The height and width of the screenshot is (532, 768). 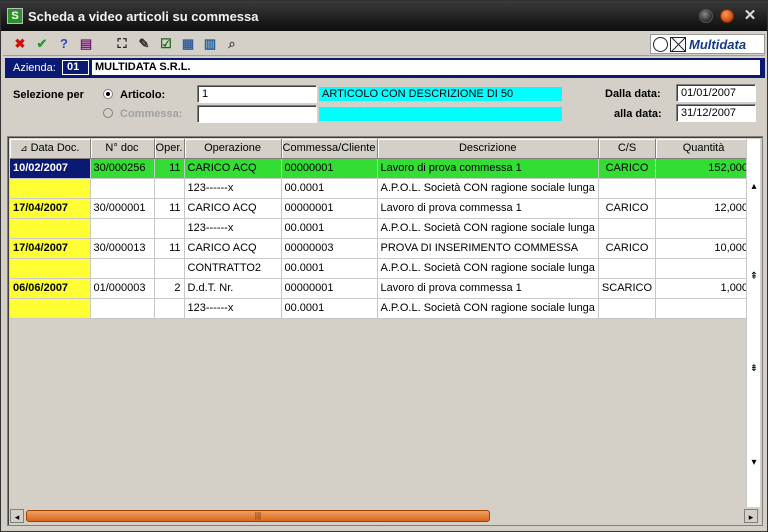 What do you see at coordinates (627, 149) in the screenshot?
I see `column-header: C/S` at bounding box center [627, 149].